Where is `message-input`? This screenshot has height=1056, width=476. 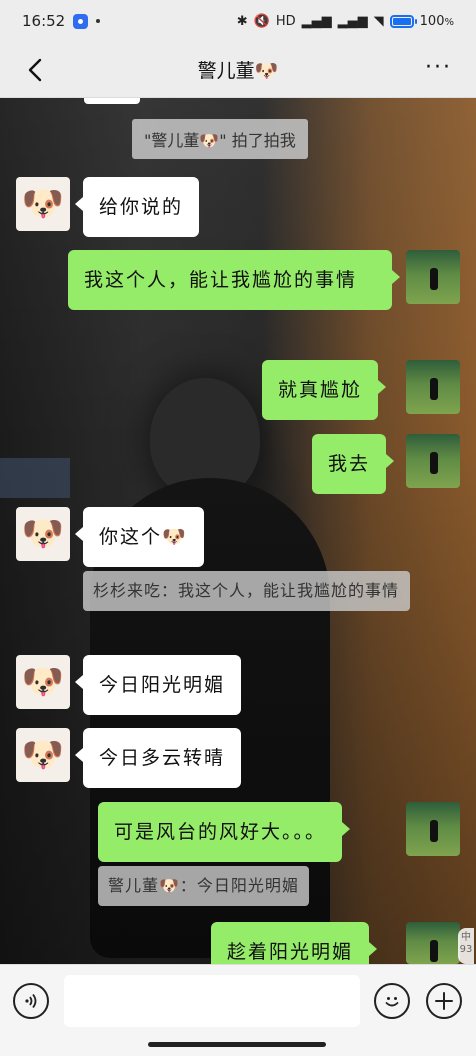
message-input is located at coordinates (212, 1001).